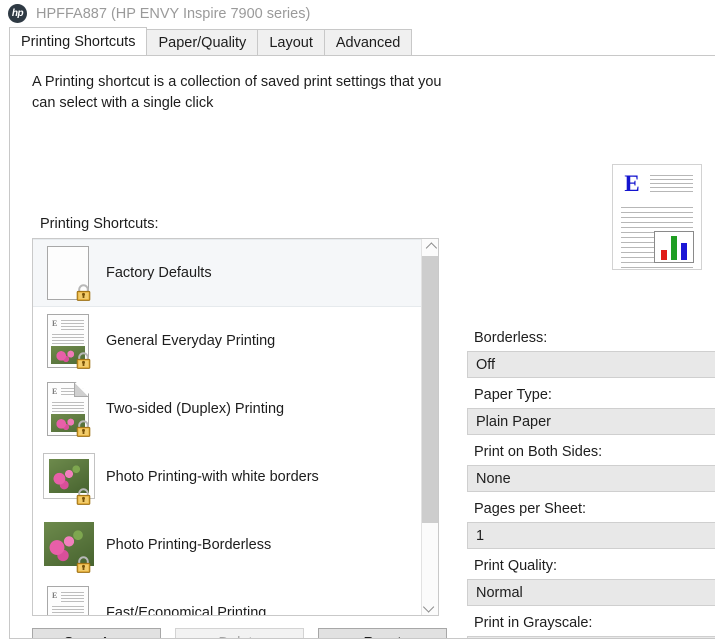 The width and height of the screenshot is (715, 639). What do you see at coordinates (212, 477) in the screenshot?
I see `list-item-label: Photo Printing-with white borders` at bounding box center [212, 477].